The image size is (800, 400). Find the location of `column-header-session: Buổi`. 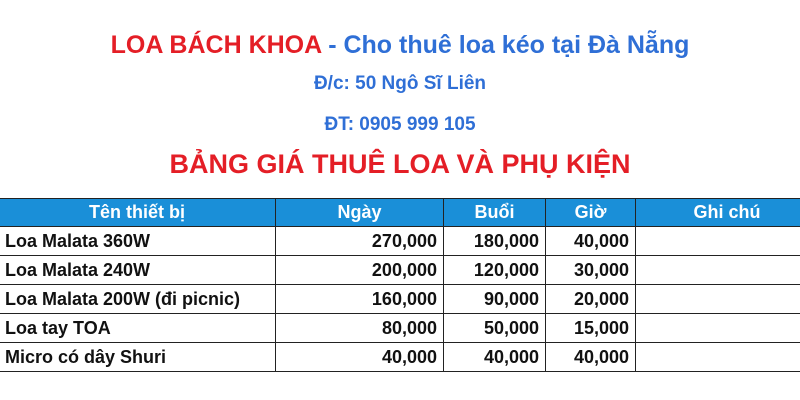

column-header-session: Buổi is located at coordinates (494, 212).